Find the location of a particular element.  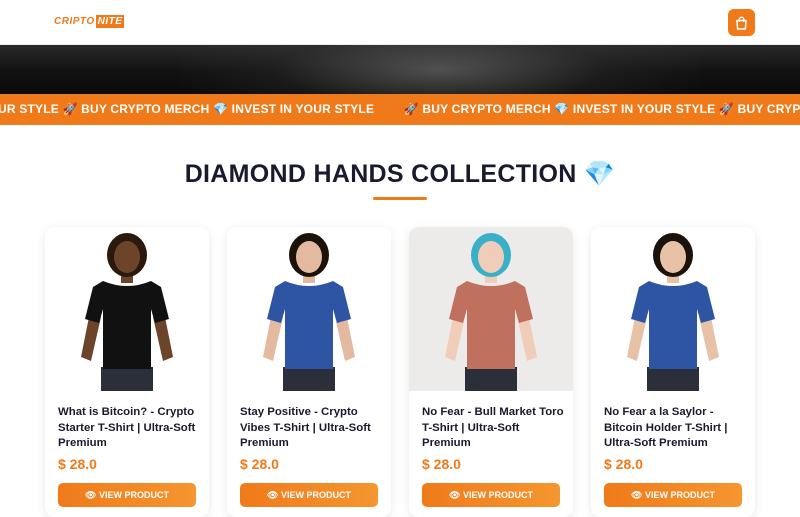

shopping-bag-icon is located at coordinates (741, 23).